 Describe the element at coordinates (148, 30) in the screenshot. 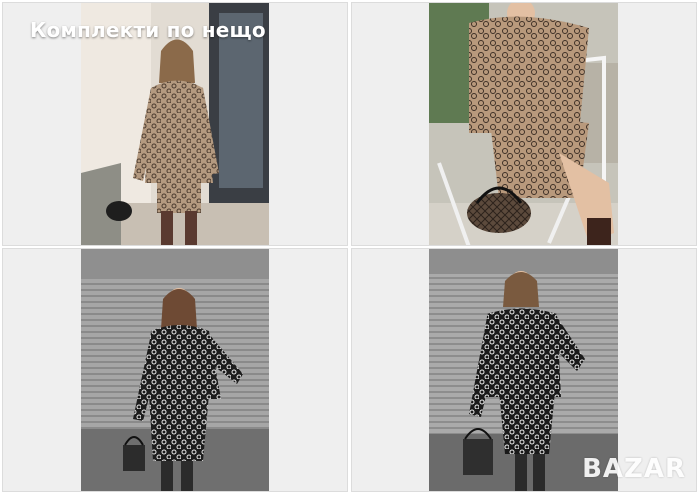

I see `listing-title-overlay: Комплекти по нещо` at that location.